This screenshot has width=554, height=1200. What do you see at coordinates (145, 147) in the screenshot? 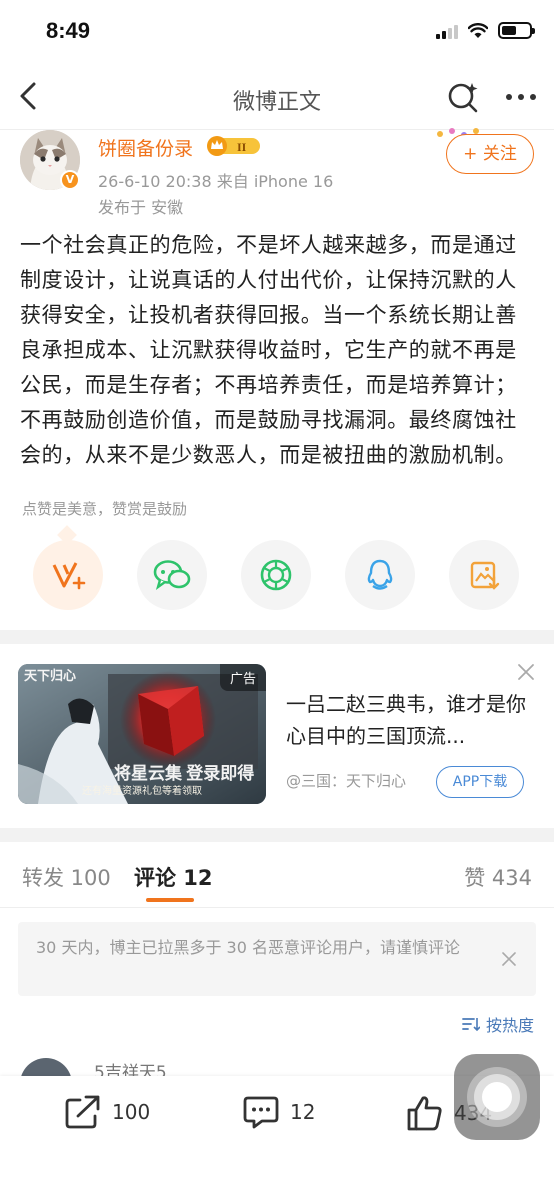
I see `author-name: 饼圈备份录` at bounding box center [145, 147].